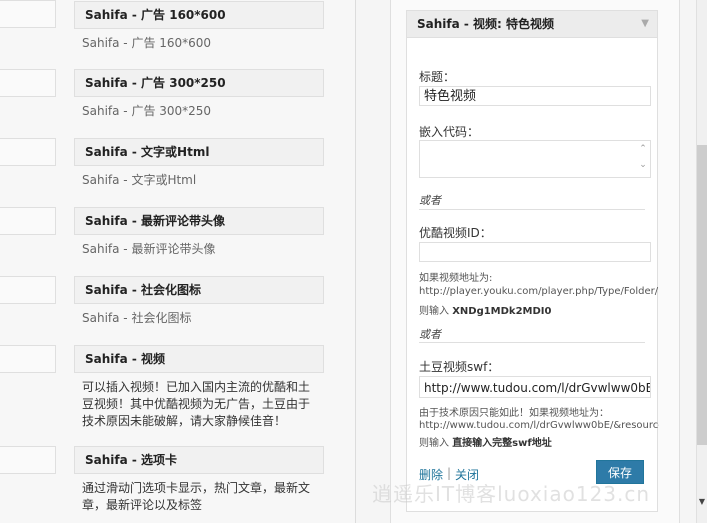 This screenshot has height=523, width=707. What do you see at coordinates (199, 460) in the screenshot?
I see `widget-title: Sahifa - 选项卡` at bounding box center [199, 460].